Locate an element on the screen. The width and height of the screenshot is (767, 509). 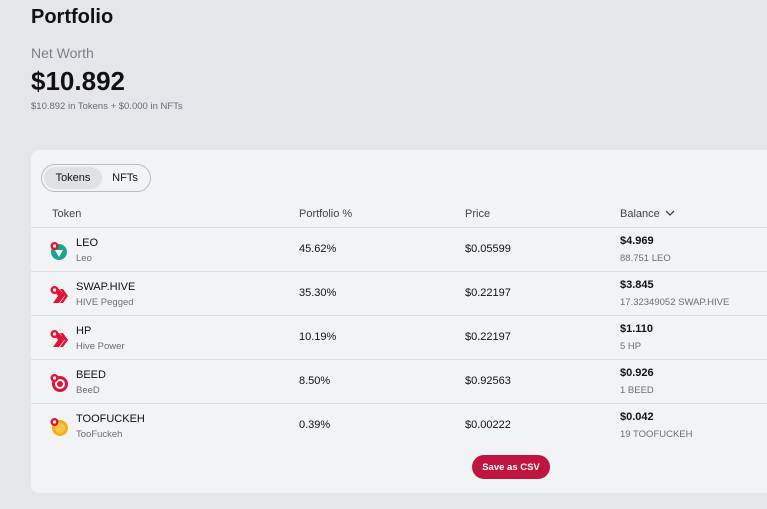
net-worth-value: $10.892 is located at coordinates (78, 81).